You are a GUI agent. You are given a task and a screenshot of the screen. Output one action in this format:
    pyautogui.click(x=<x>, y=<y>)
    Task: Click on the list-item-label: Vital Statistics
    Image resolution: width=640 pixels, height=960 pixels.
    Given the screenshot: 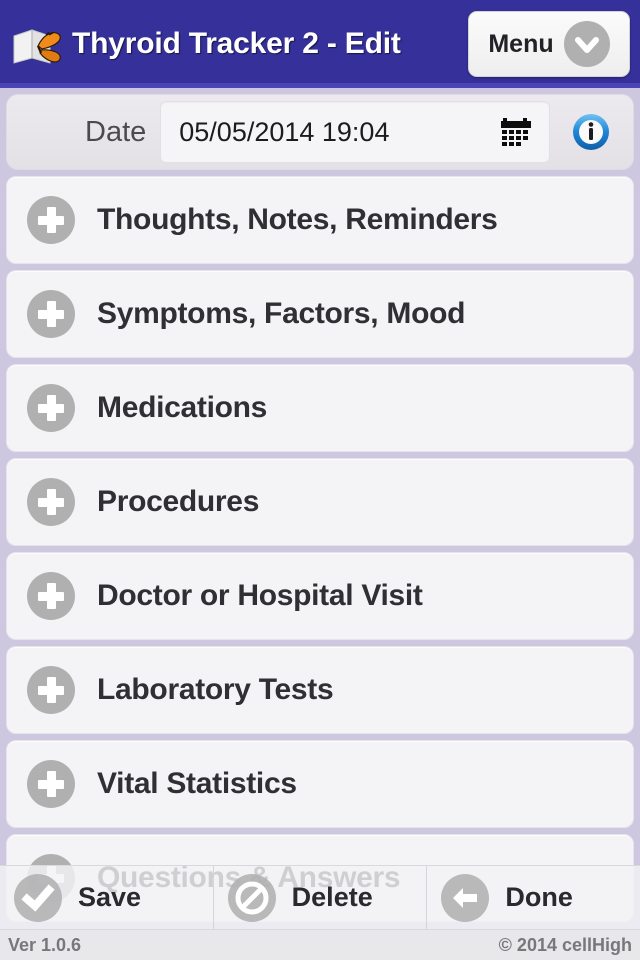 What is the action you would take?
    pyautogui.click(x=197, y=783)
    